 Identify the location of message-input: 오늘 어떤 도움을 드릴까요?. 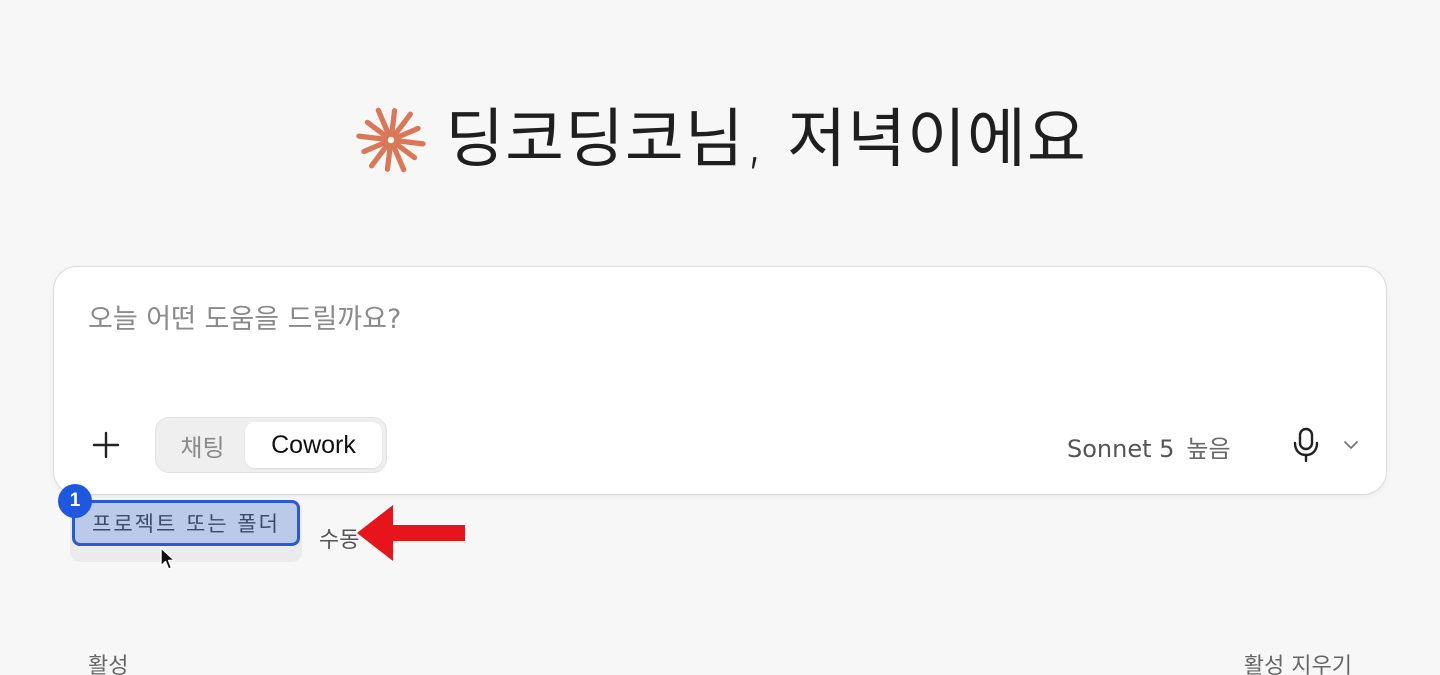
(244, 316).